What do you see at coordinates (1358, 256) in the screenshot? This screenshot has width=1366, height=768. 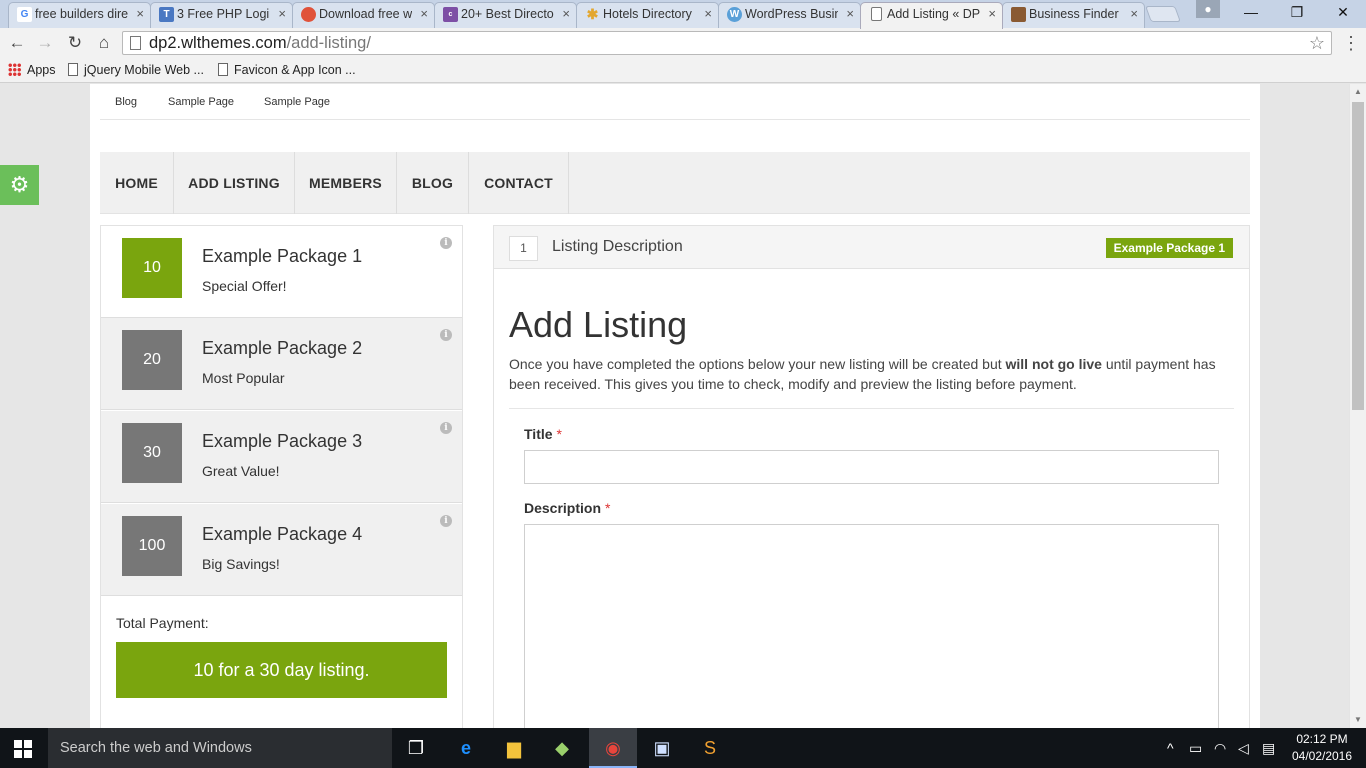 I see `scrollbar-thumb` at bounding box center [1358, 256].